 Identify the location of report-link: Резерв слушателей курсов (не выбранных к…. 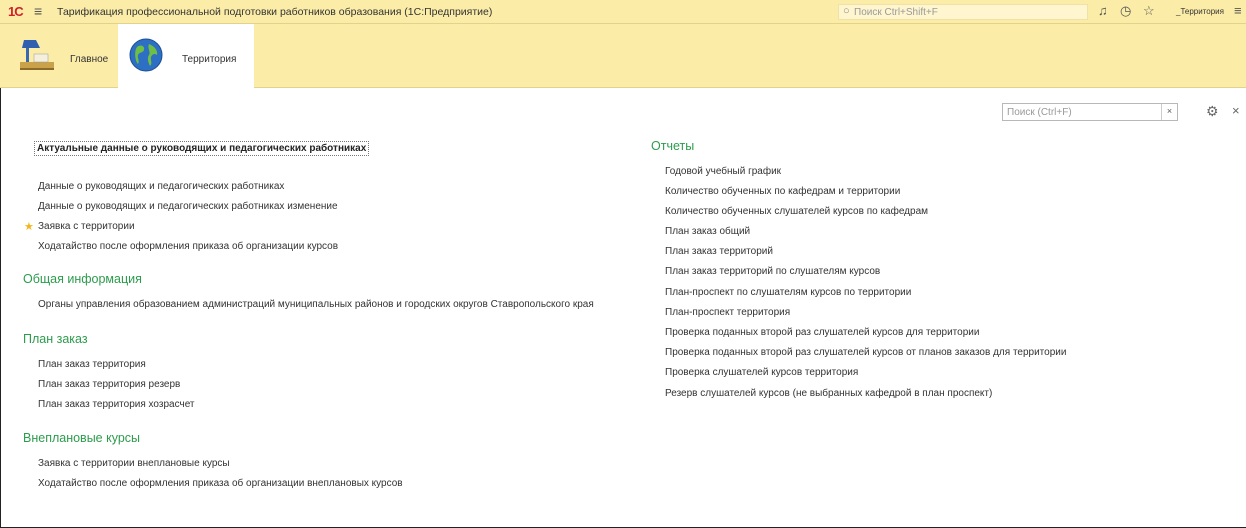
(828, 393).